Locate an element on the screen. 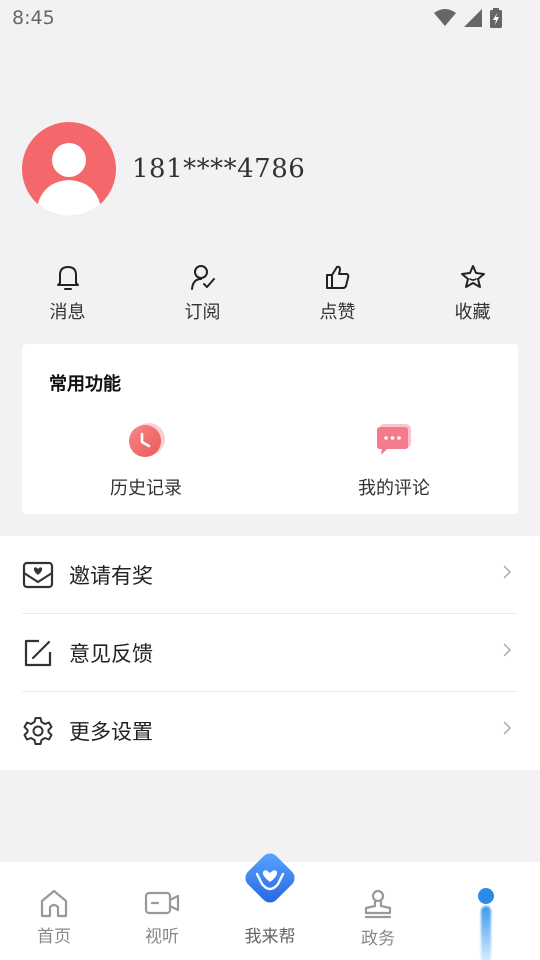 The image size is (540, 960). status-bar: 8:45 is located at coordinates (270, 18).